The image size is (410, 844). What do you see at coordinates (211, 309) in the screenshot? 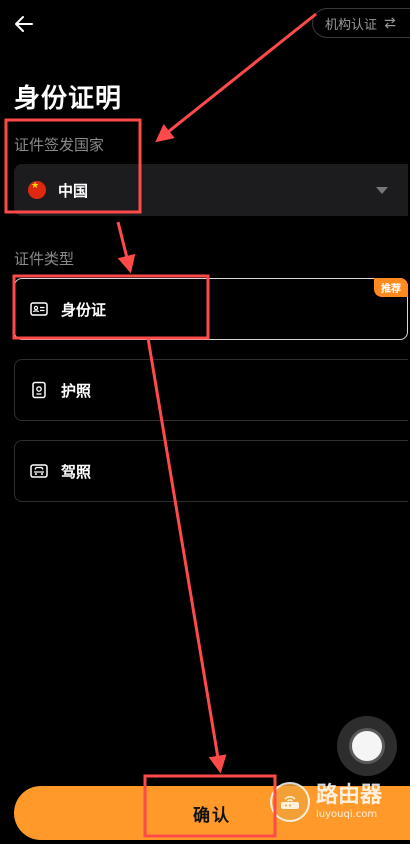
I see `doc-option-id-card: 身份证 推荐` at bounding box center [211, 309].